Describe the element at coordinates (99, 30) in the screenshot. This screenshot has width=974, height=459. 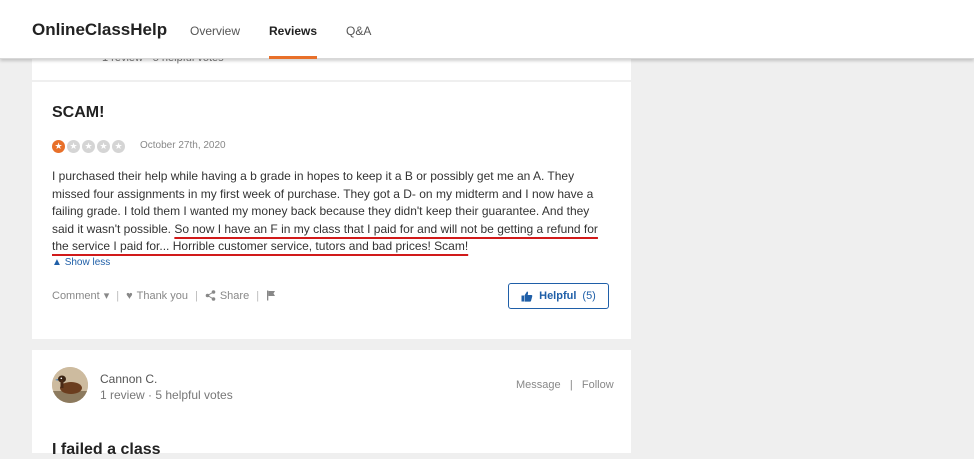
I see `brand-name: OnlineClassHelp` at that location.